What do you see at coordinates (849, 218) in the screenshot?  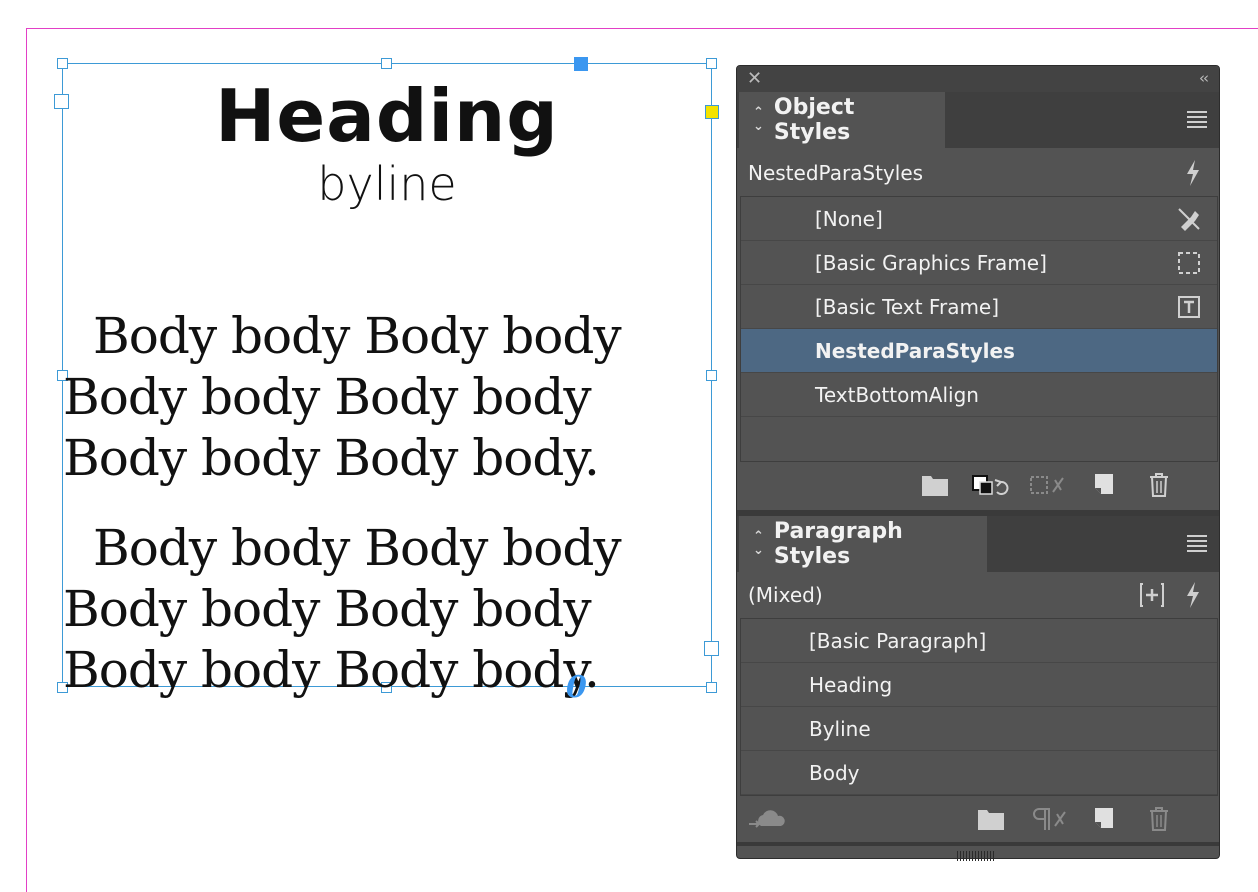 I see `list-item-label: [None]` at bounding box center [849, 218].